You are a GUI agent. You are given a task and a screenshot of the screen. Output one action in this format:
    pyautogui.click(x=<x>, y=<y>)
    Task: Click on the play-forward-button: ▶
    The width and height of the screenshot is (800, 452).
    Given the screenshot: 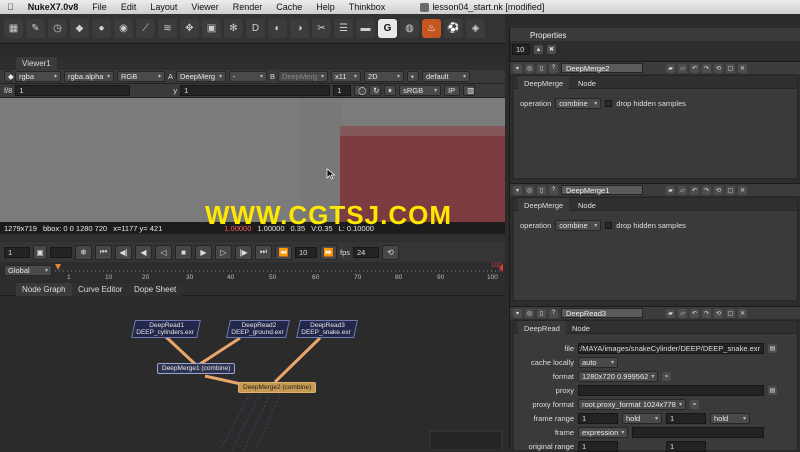 What is the action you would take?
    pyautogui.click(x=203, y=252)
    